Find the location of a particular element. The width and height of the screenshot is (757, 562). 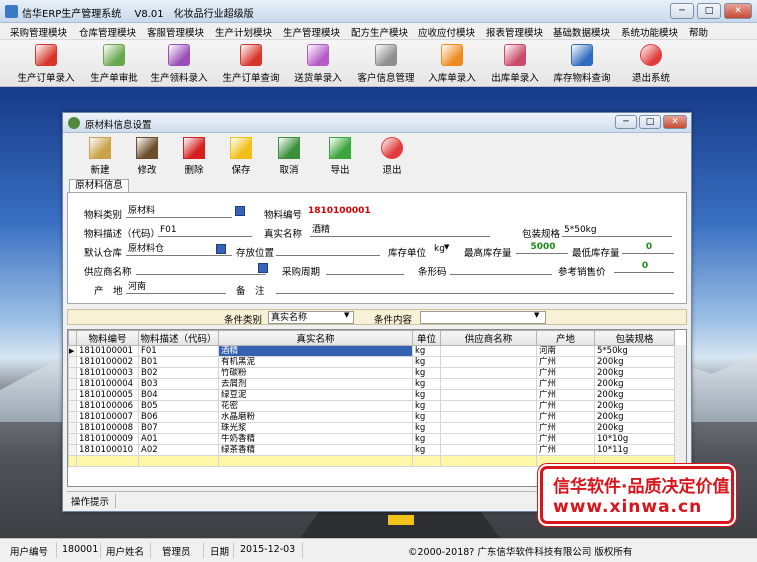

edit-button: 修改 is located at coordinates (147, 156).